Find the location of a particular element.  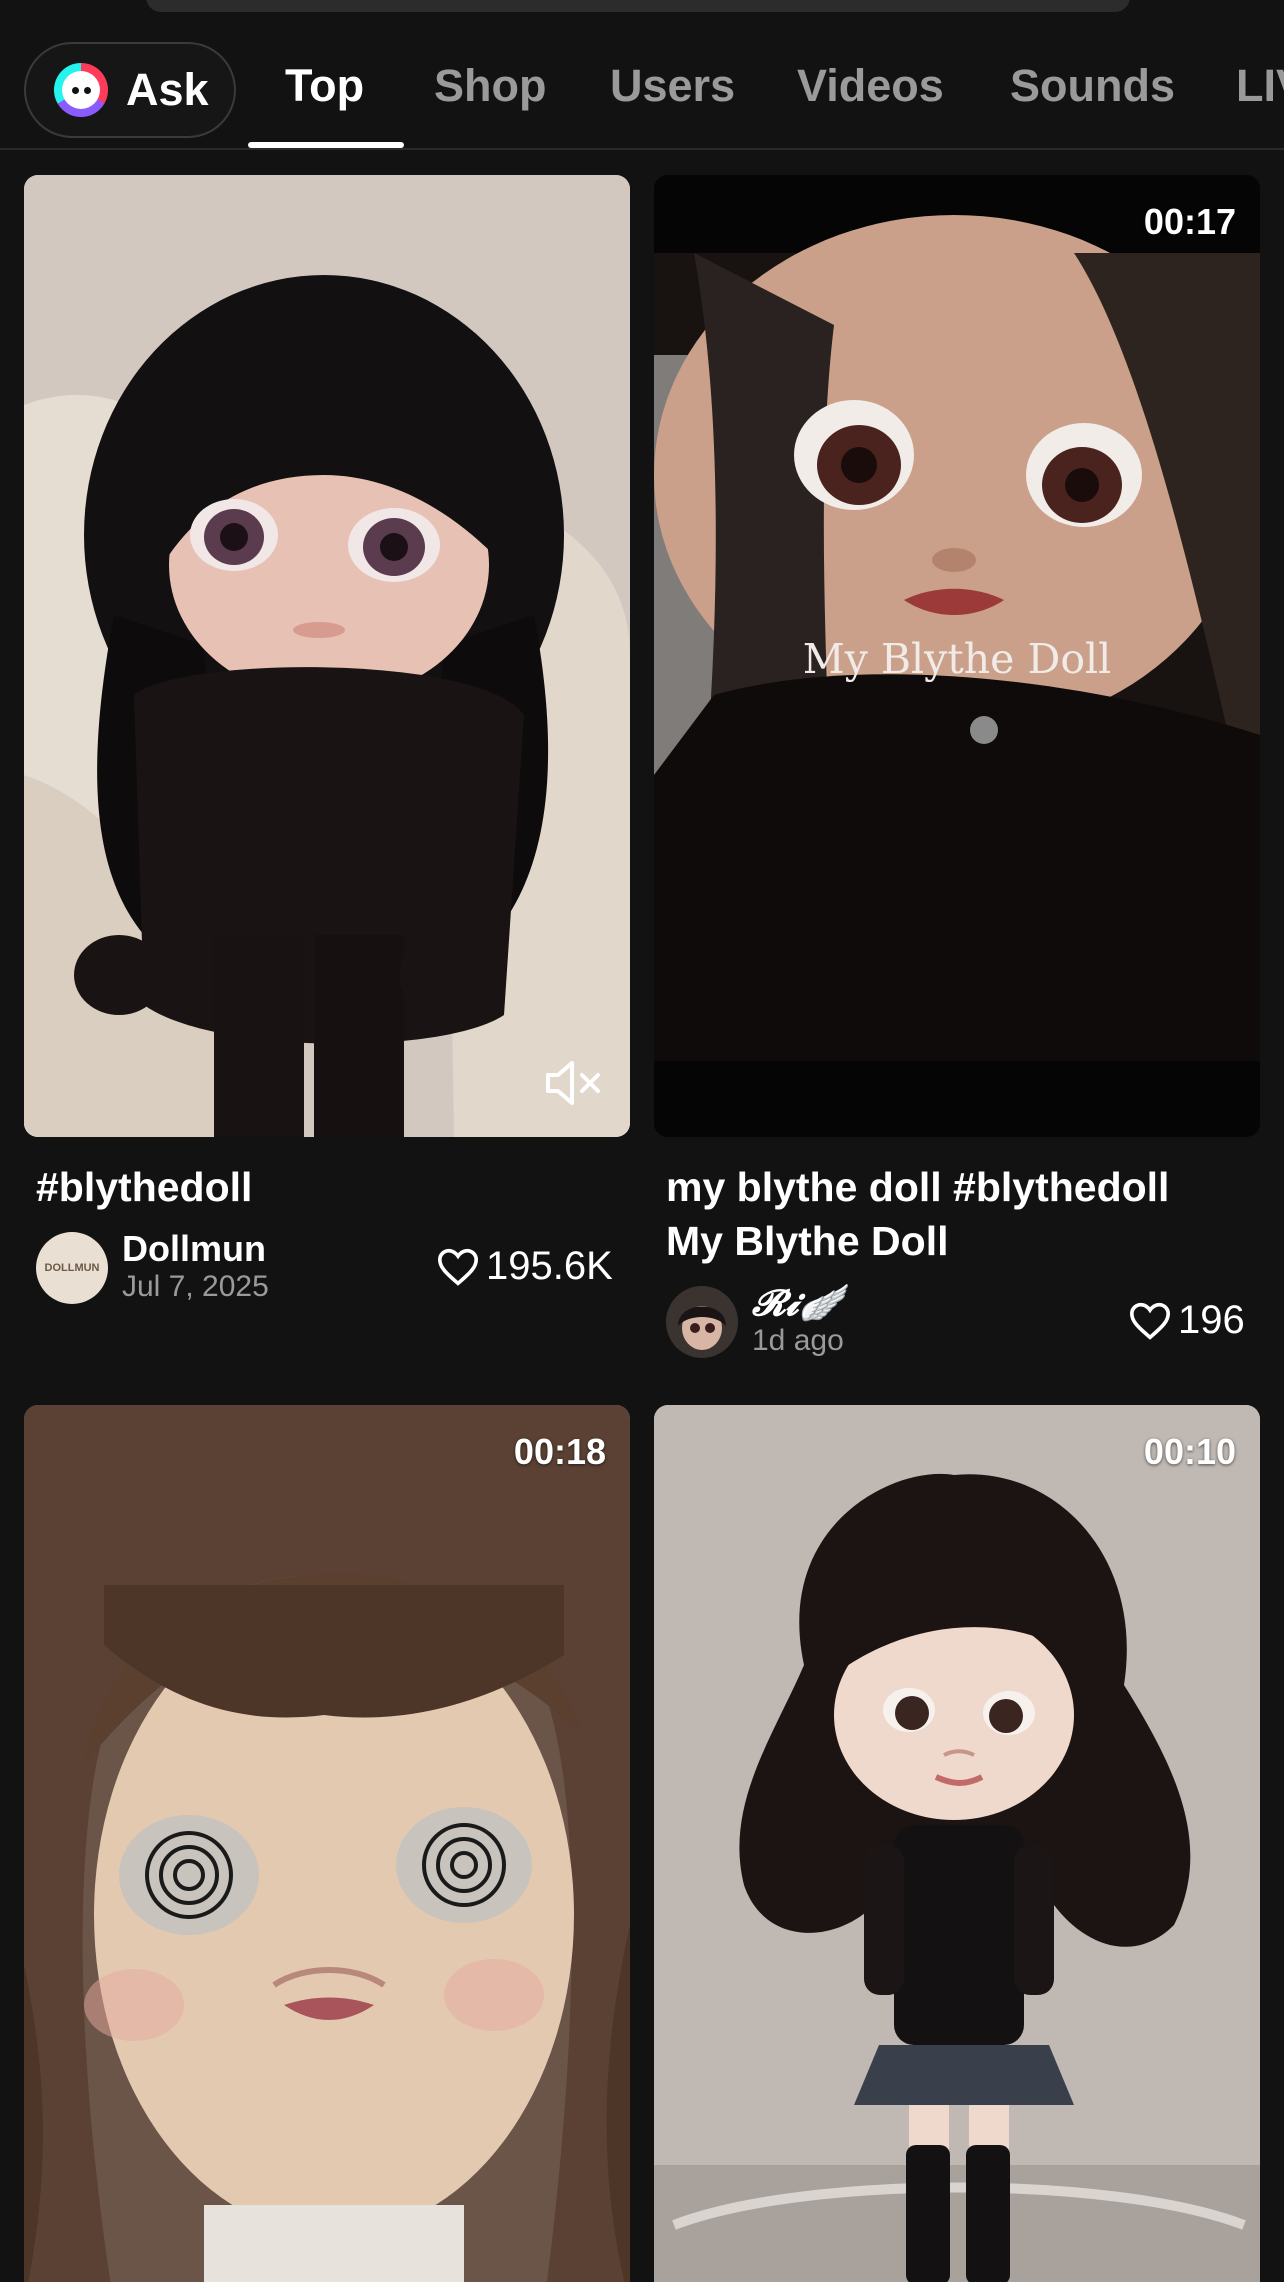

avatar-image is located at coordinates (702, 1322).